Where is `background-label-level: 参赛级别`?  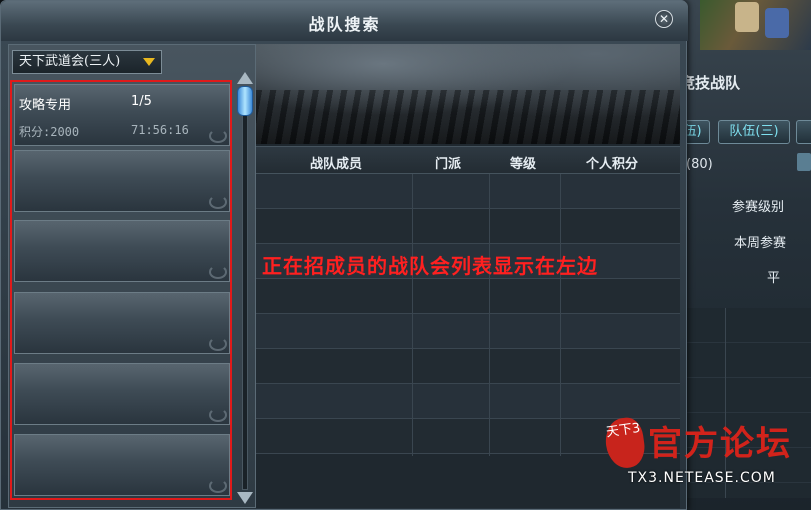 background-label-level: 参赛级别 is located at coordinates (758, 207).